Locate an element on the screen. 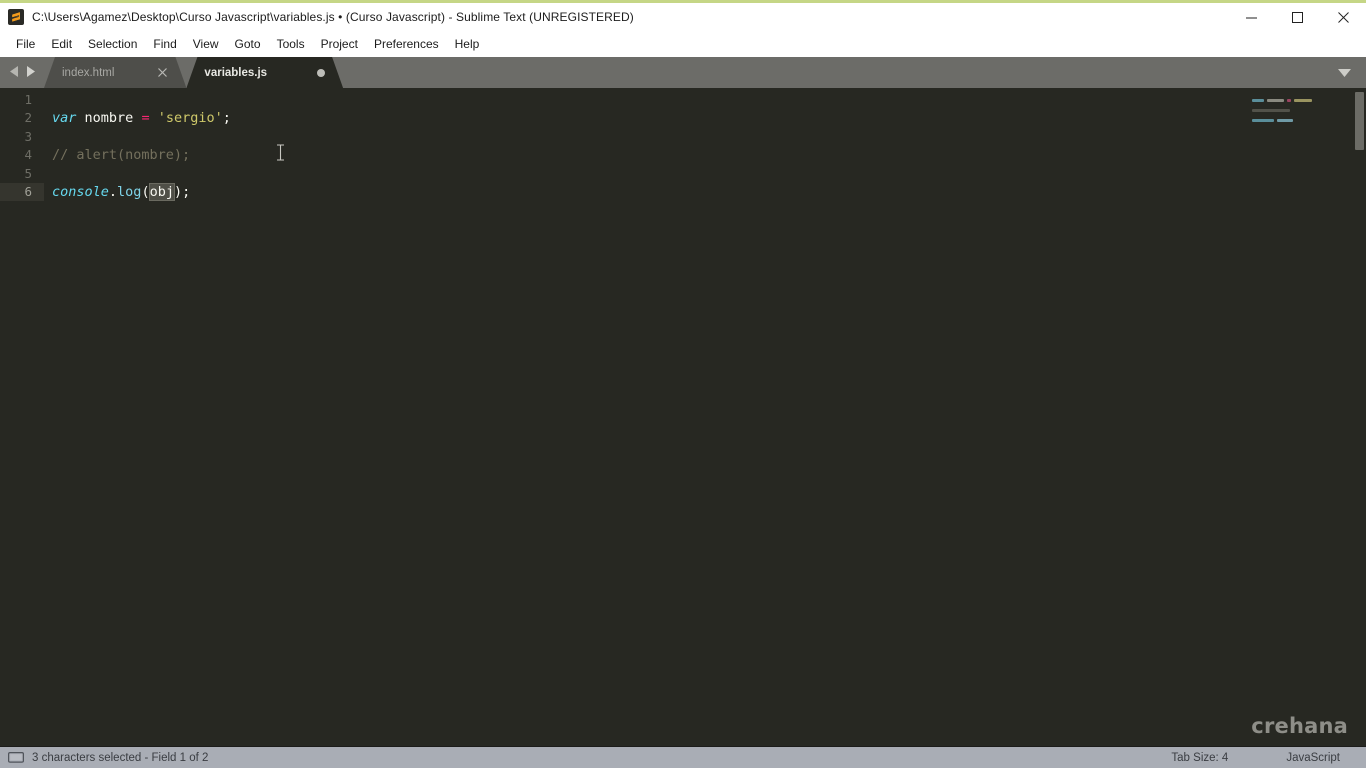  tab-list: index.html variables.js is located at coordinates (193, 72).